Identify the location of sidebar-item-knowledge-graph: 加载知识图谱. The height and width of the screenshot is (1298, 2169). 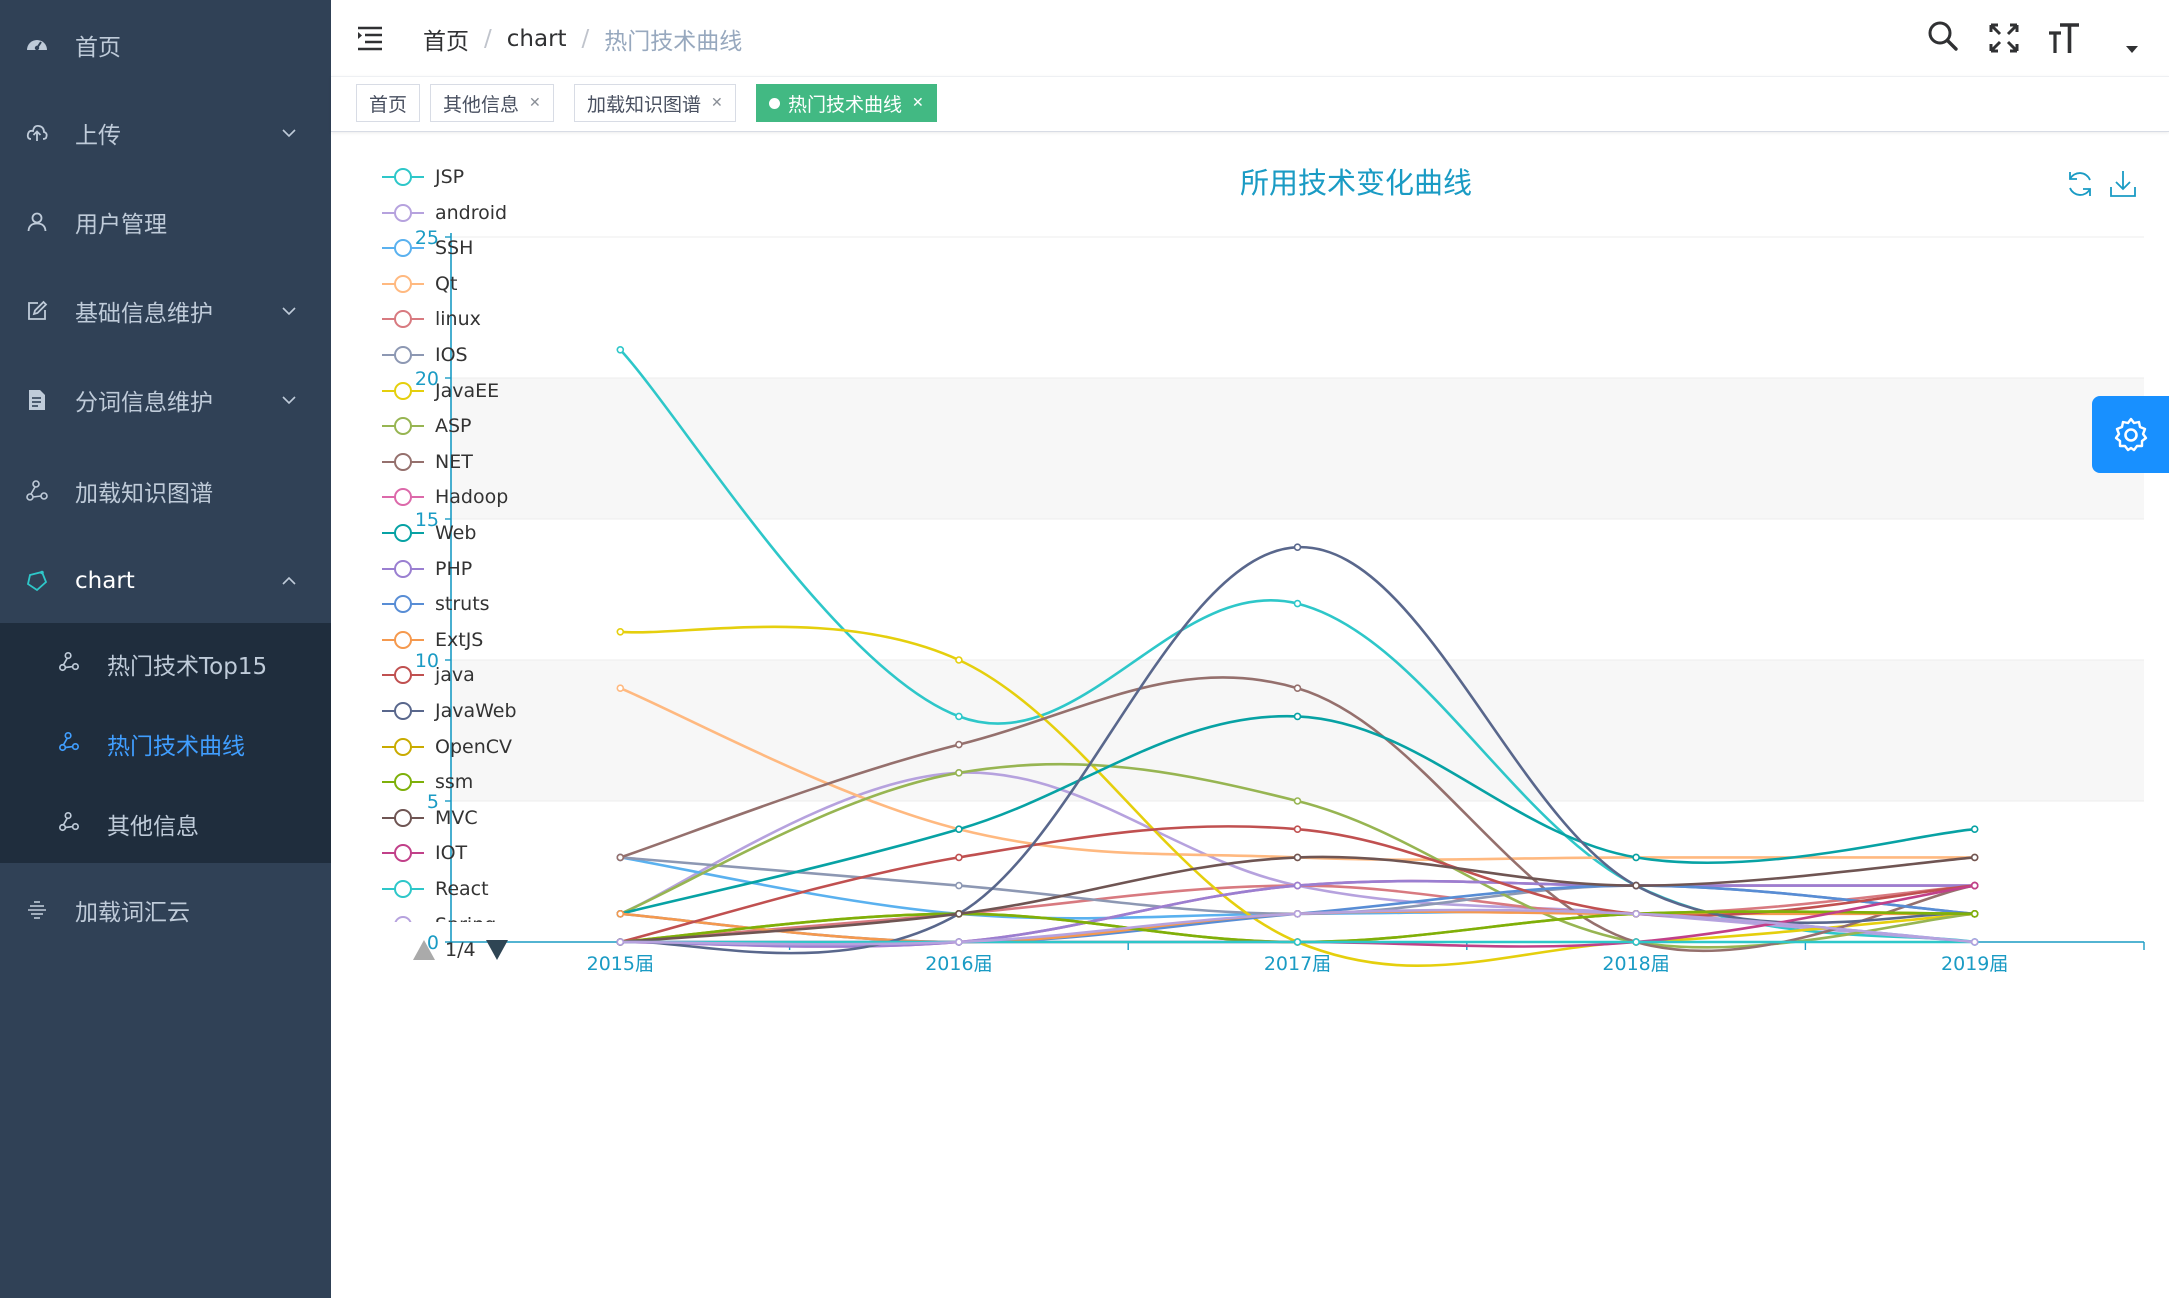
(165, 491).